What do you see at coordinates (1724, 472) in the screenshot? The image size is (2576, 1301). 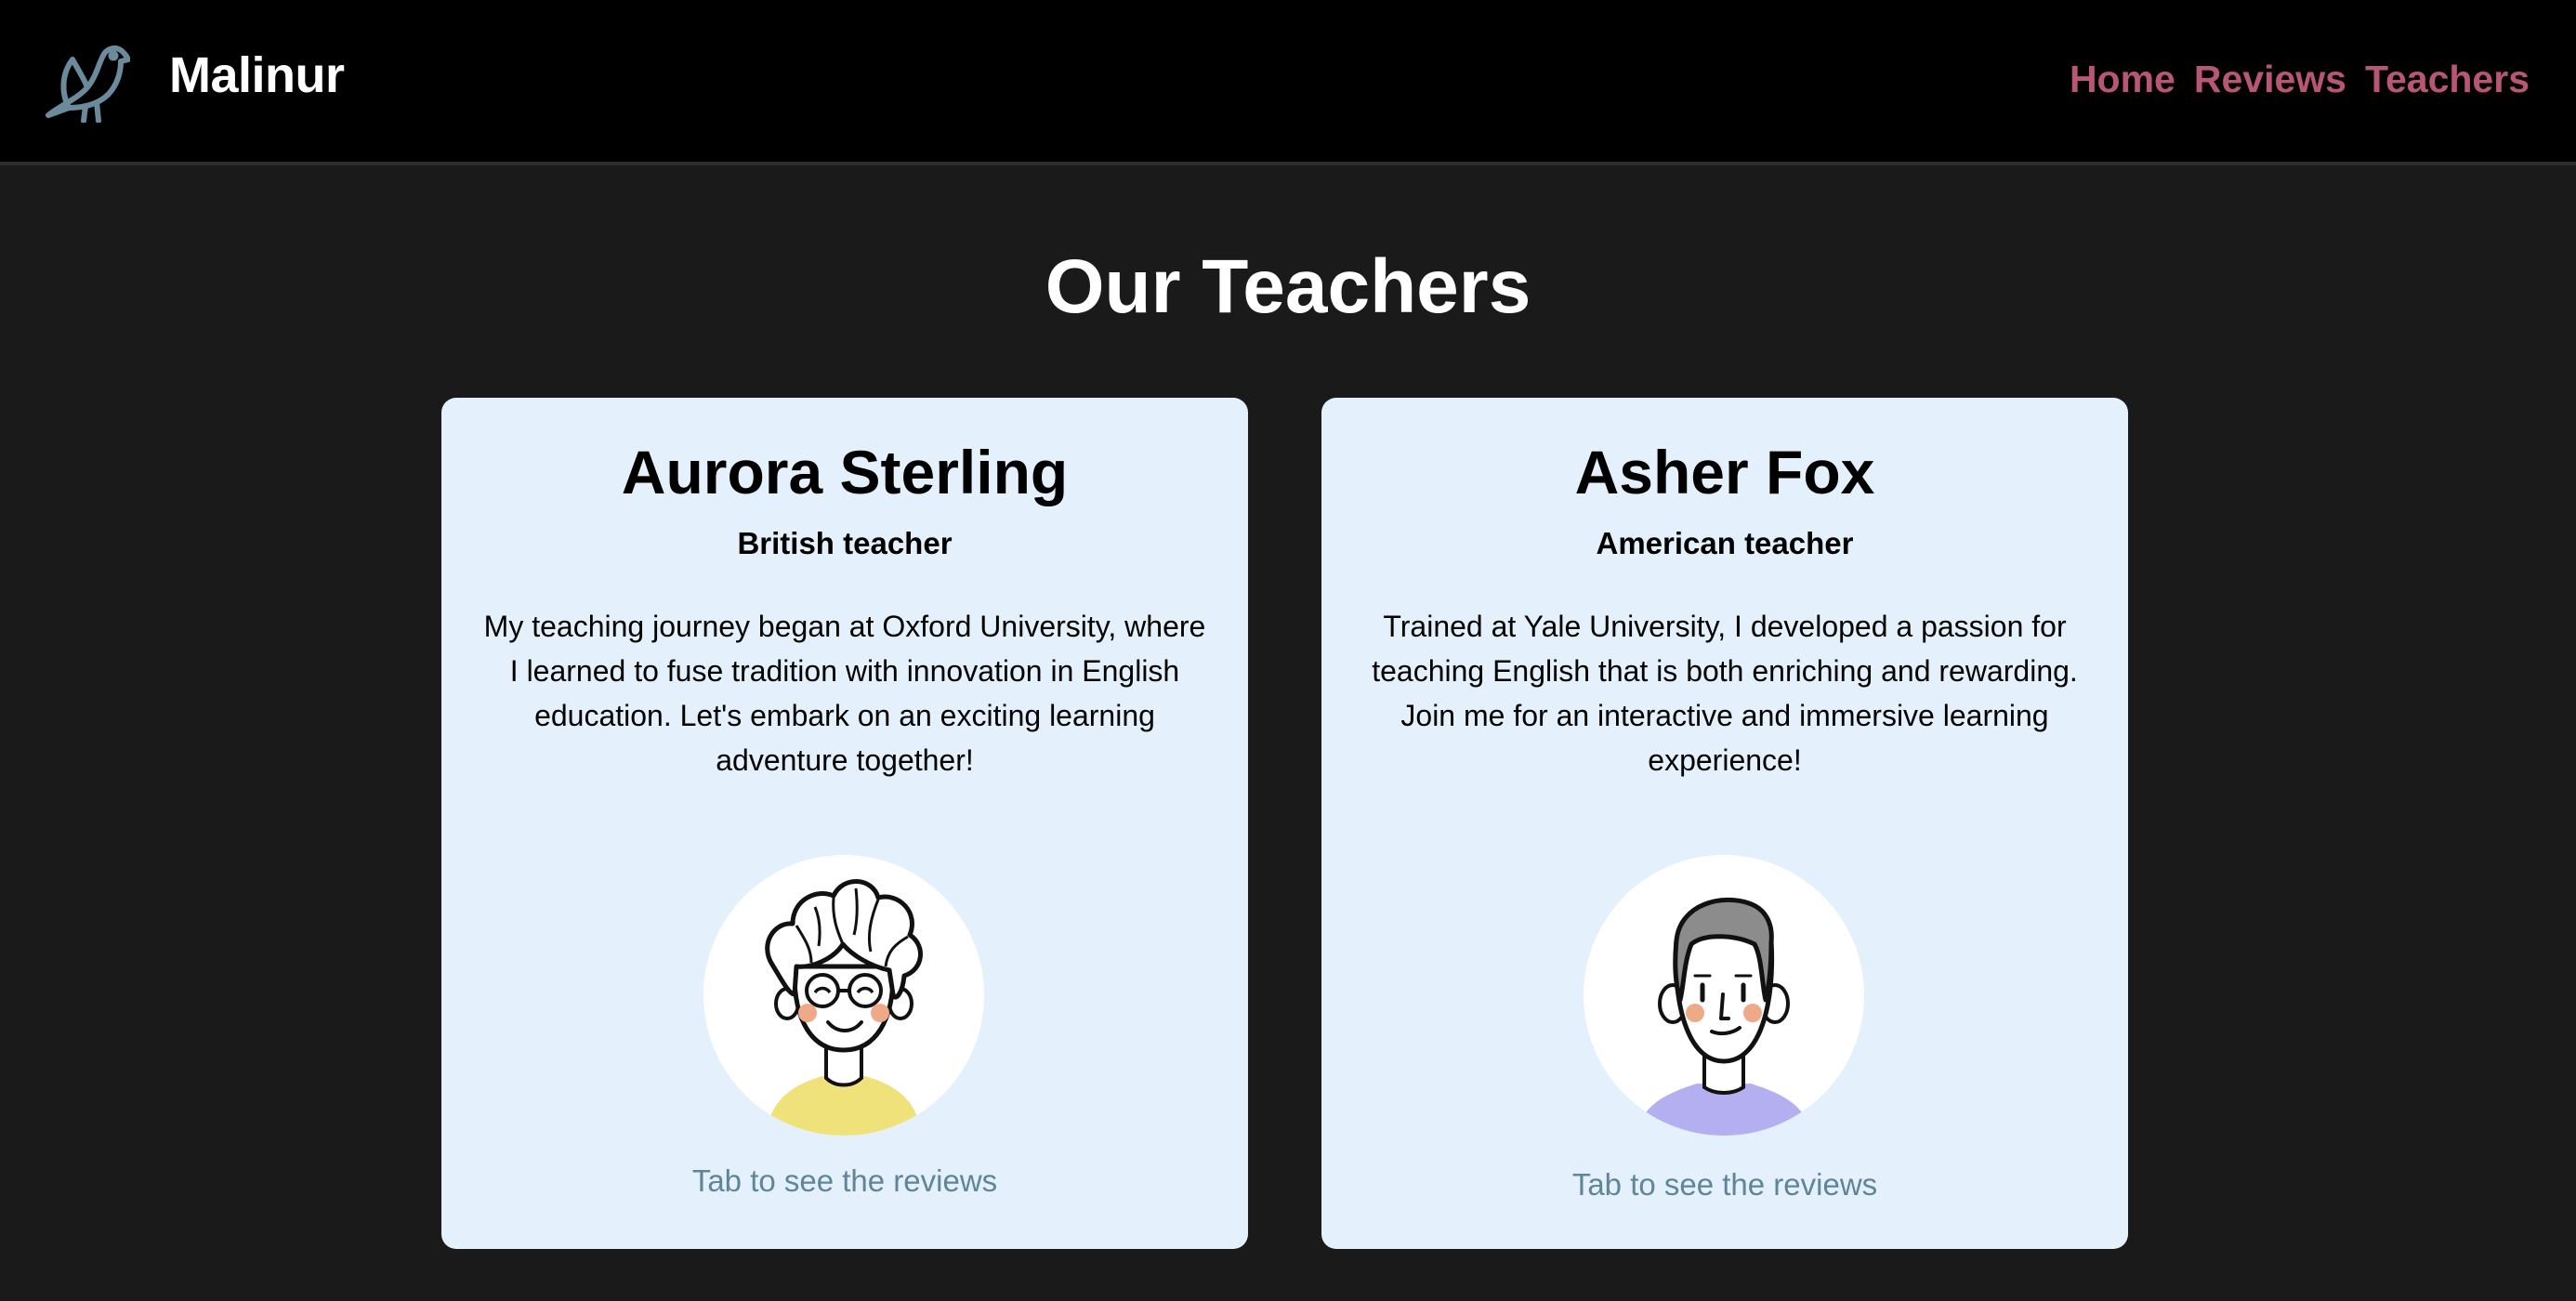 I see `teacher-name: Asher Fox` at bounding box center [1724, 472].